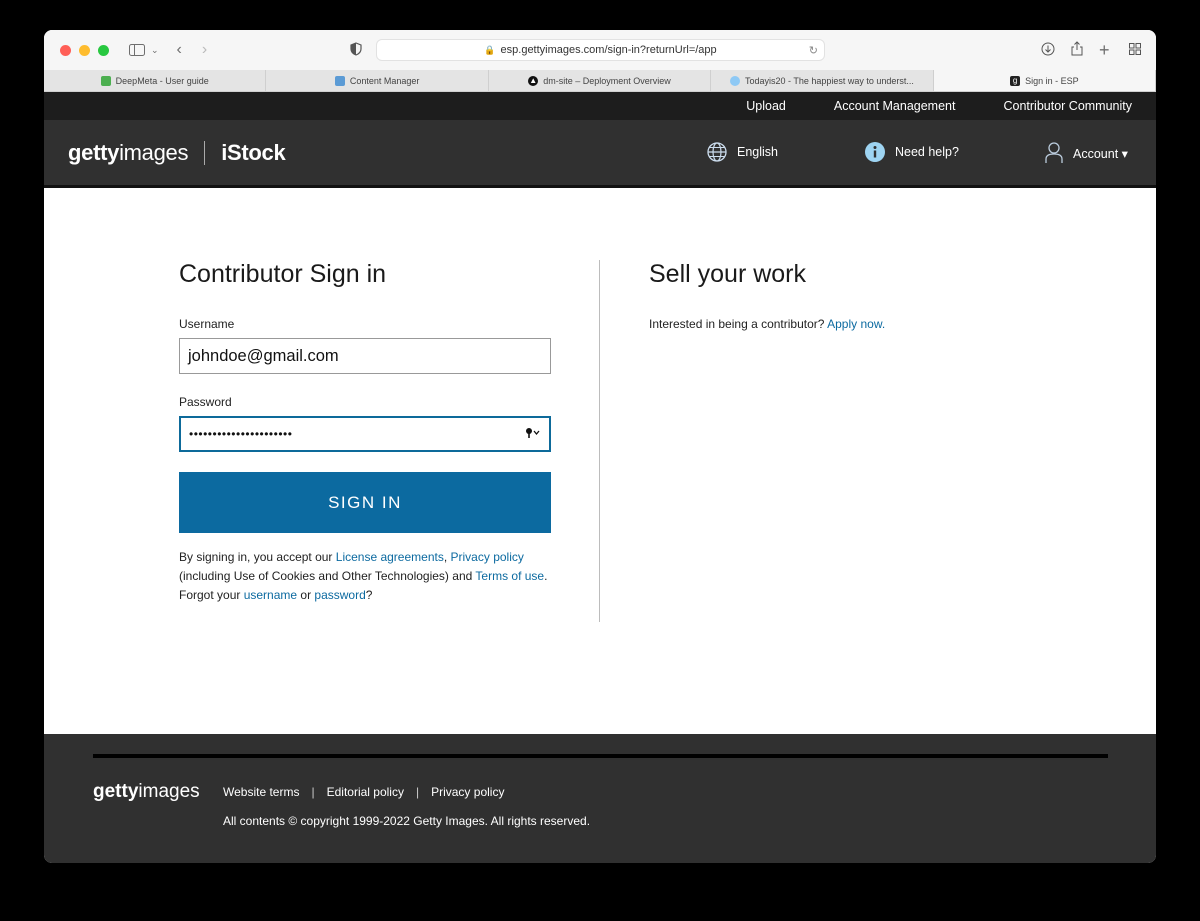 Image resolution: width=1200 pixels, height=921 pixels. Describe the element at coordinates (447, 557) in the screenshot. I see `legal-comma: ,` at that location.